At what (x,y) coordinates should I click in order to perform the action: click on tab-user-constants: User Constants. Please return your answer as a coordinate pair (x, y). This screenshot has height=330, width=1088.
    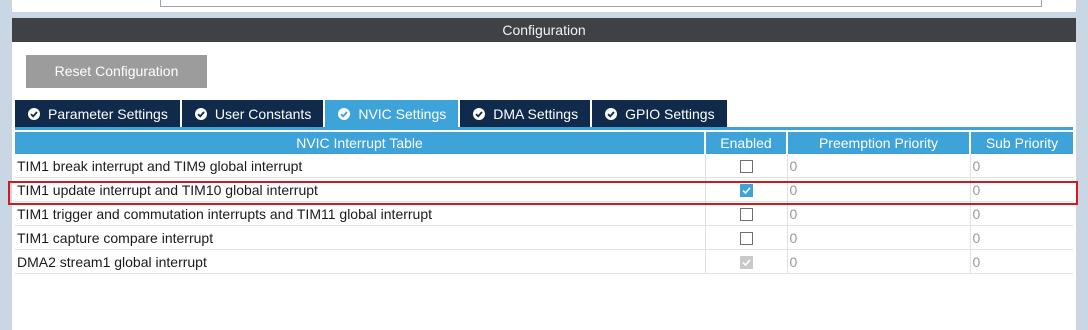
    Looking at the image, I should click on (252, 113).